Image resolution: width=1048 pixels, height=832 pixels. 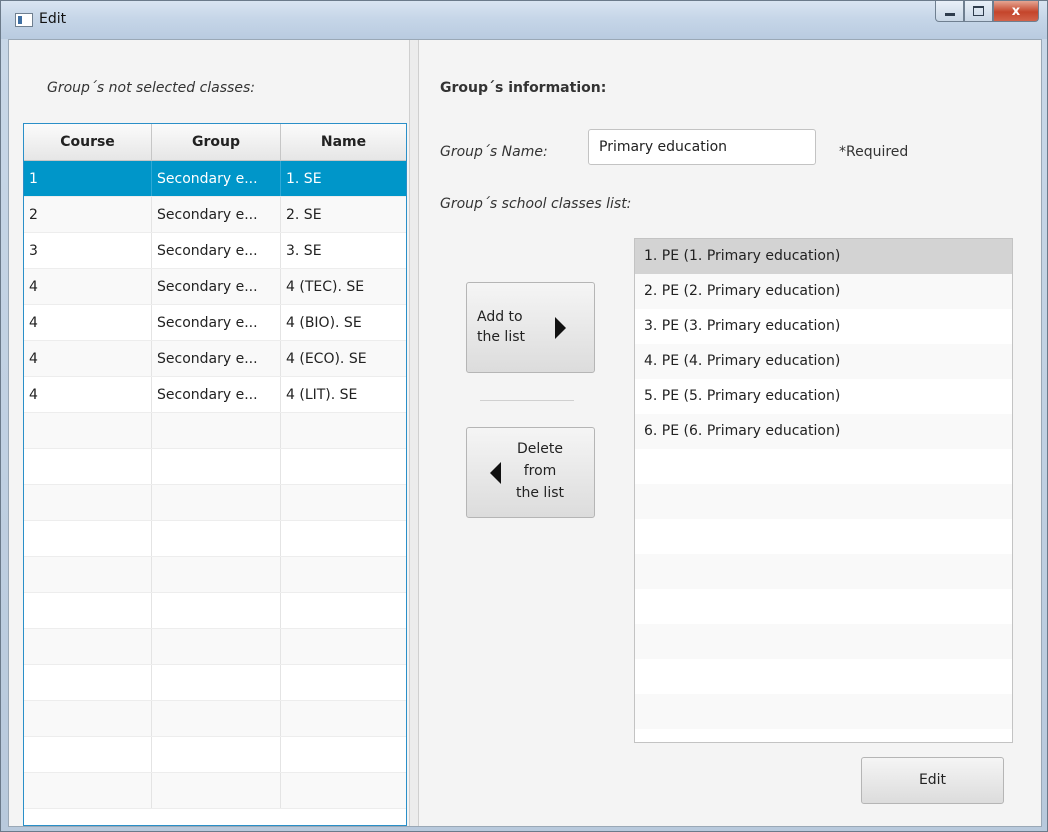 What do you see at coordinates (500, 317) in the screenshot?
I see `add-button-label-line1: Add to` at bounding box center [500, 317].